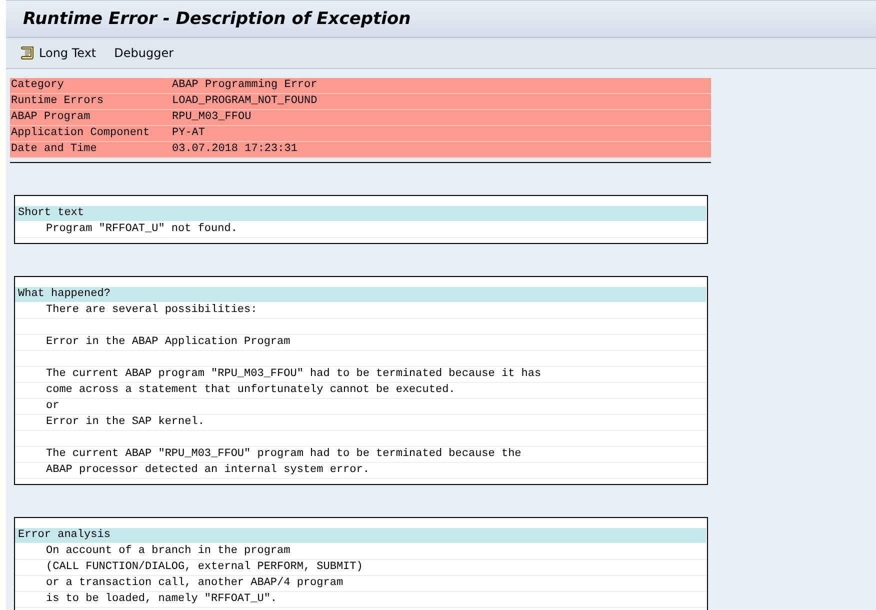 The image size is (876, 610). I want to click on window-title: Runtime Error - Description of Exception, so click(217, 19).